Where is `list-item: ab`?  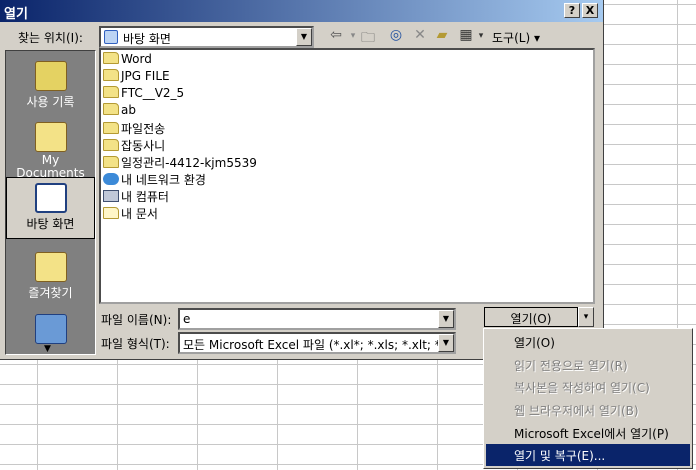 list-item: ab is located at coordinates (119, 111).